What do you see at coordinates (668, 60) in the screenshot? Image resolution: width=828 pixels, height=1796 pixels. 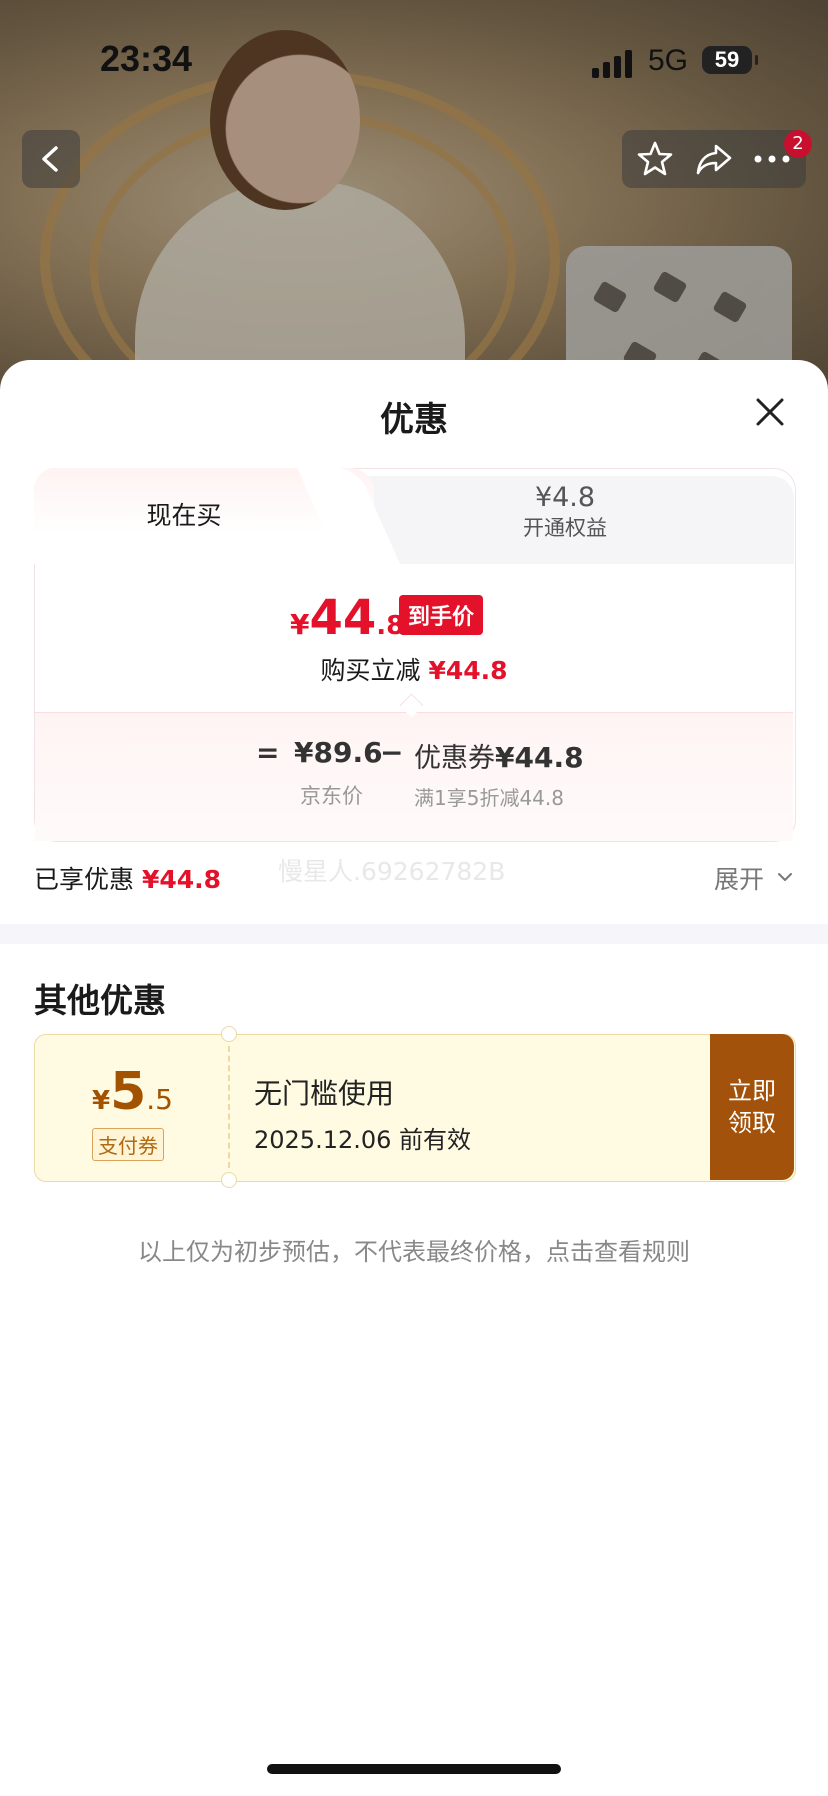 I see `network-label: 5G` at bounding box center [668, 60].